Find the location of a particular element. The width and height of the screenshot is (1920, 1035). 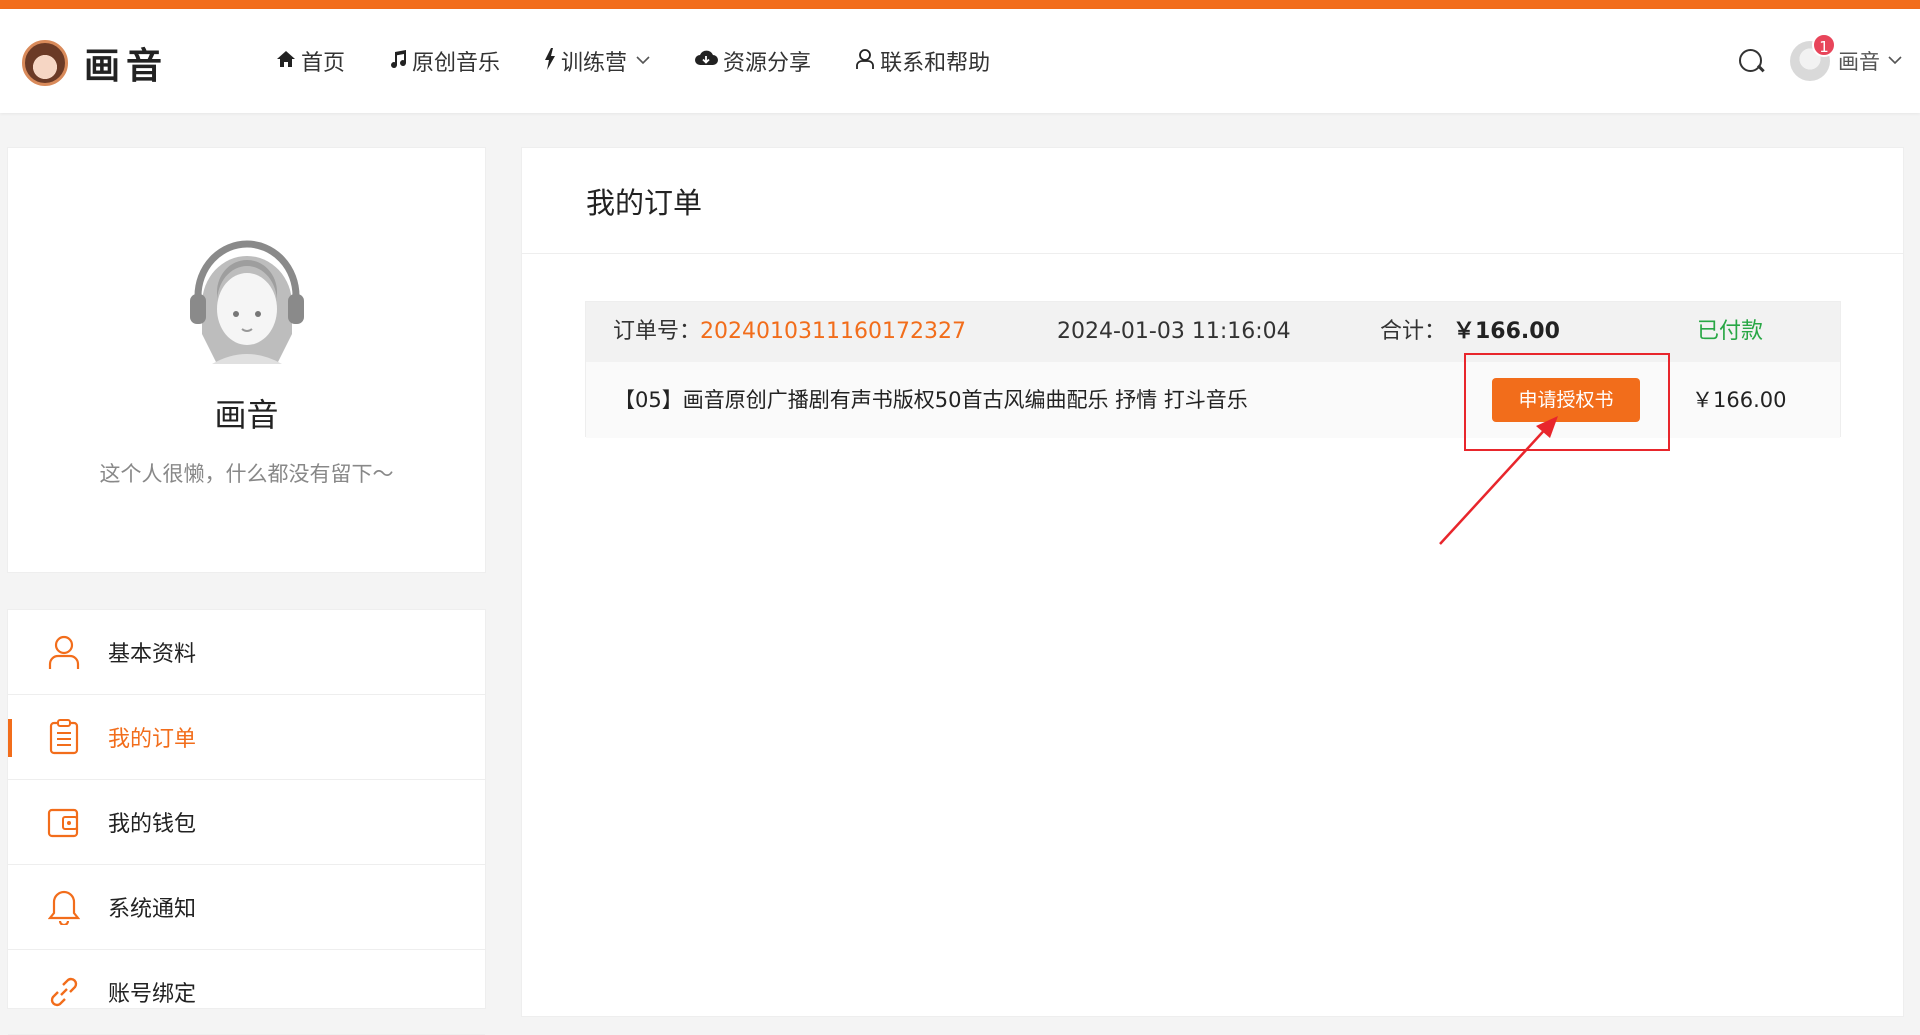

user-avatar: 1 is located at coordinates (1813, 57).